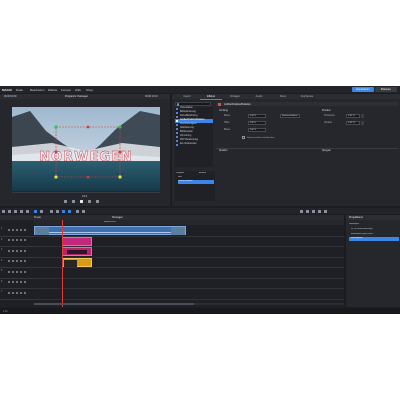 The width and height of the screenshot is (400, 400). I want to click on rewind-icon, so click(73, 201).